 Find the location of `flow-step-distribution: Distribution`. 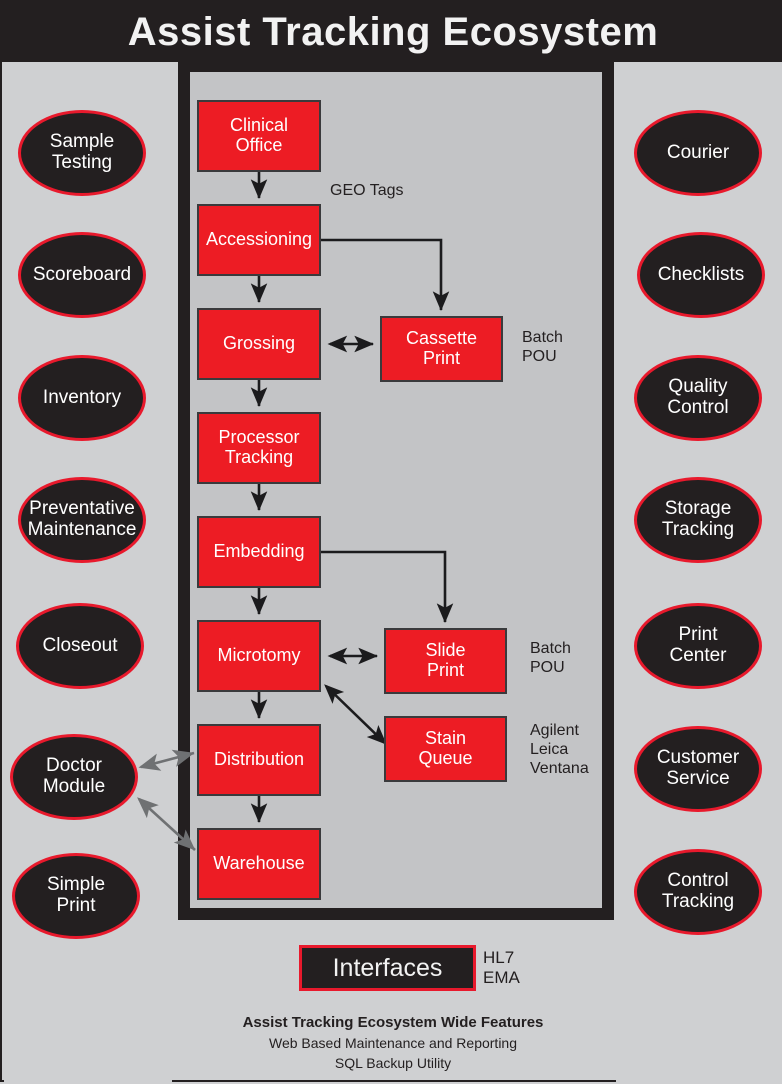

flow-step-distribution: Distribution is located at coordinates (259, 760).